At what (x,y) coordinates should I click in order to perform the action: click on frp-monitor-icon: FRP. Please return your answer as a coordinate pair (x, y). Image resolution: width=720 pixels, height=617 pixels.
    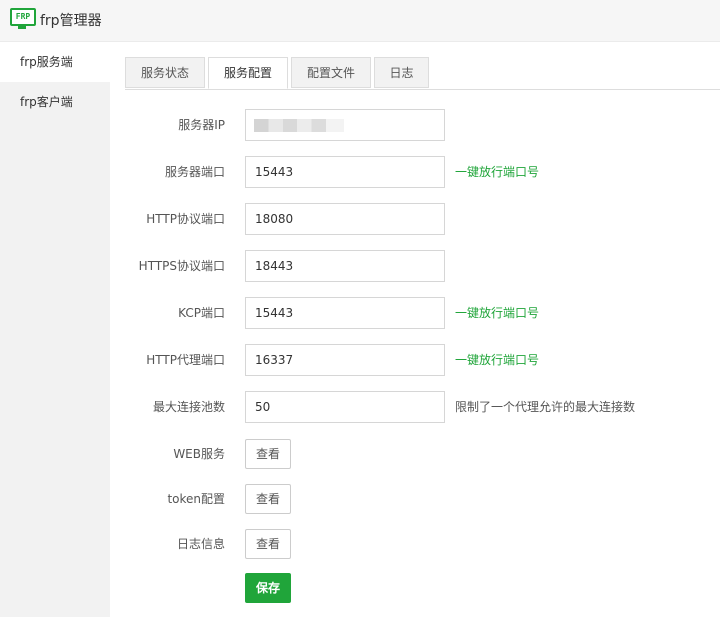
    Looking at the image, I should click on (23, 17).